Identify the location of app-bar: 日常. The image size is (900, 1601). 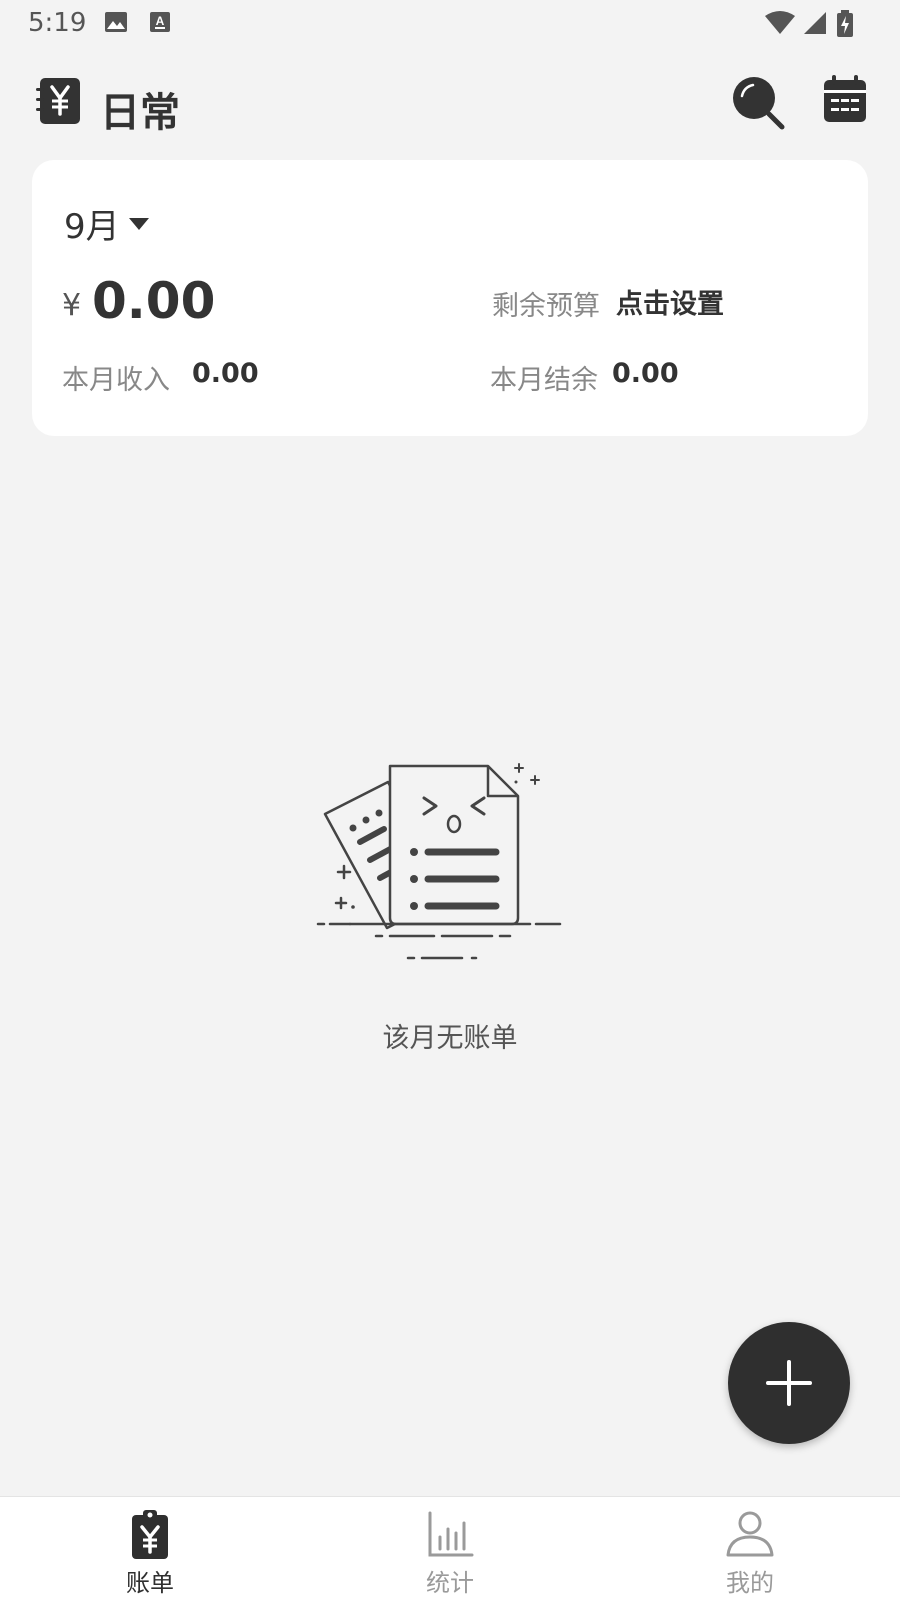
(450, 105).